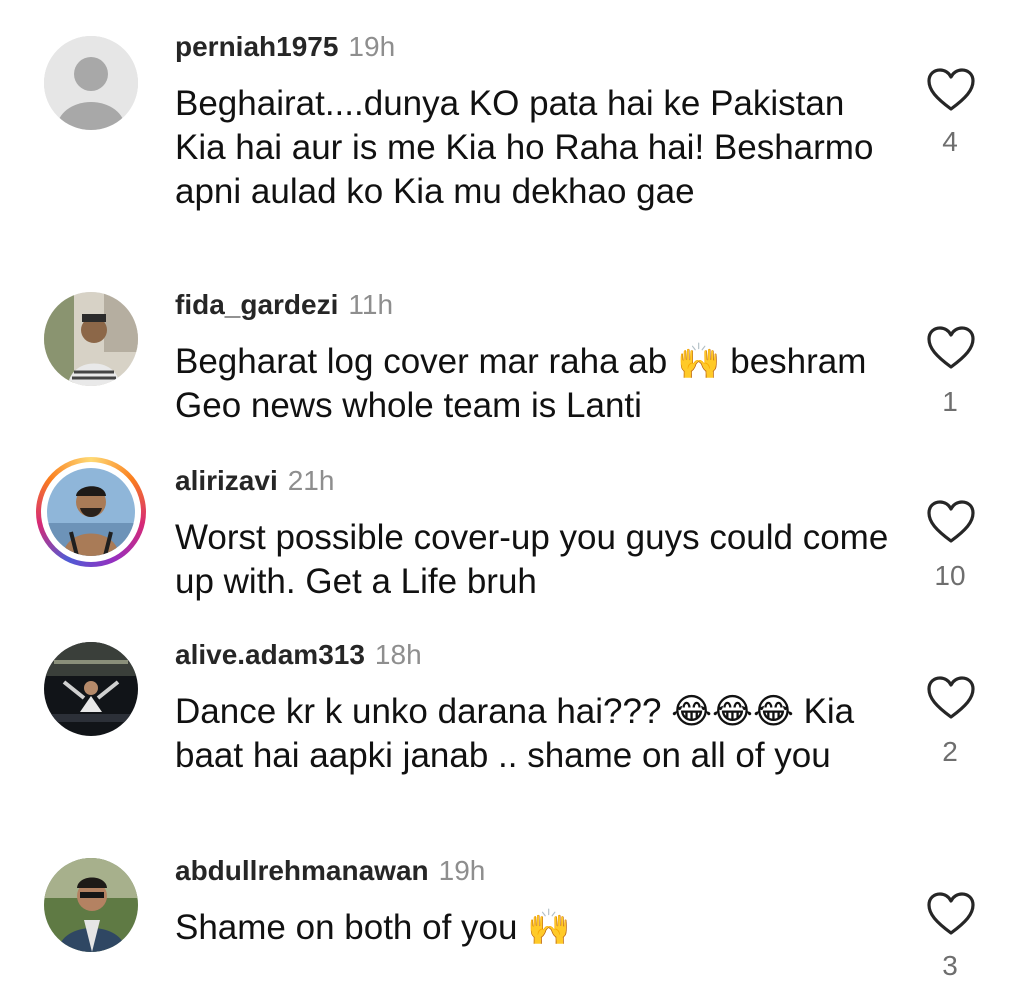 Image resolution: width=1024 pixels, height=986 pixels. Describe the element at coordinates (226, 480) in the screenshot. I see `comment-username: alirizavi` at that location.